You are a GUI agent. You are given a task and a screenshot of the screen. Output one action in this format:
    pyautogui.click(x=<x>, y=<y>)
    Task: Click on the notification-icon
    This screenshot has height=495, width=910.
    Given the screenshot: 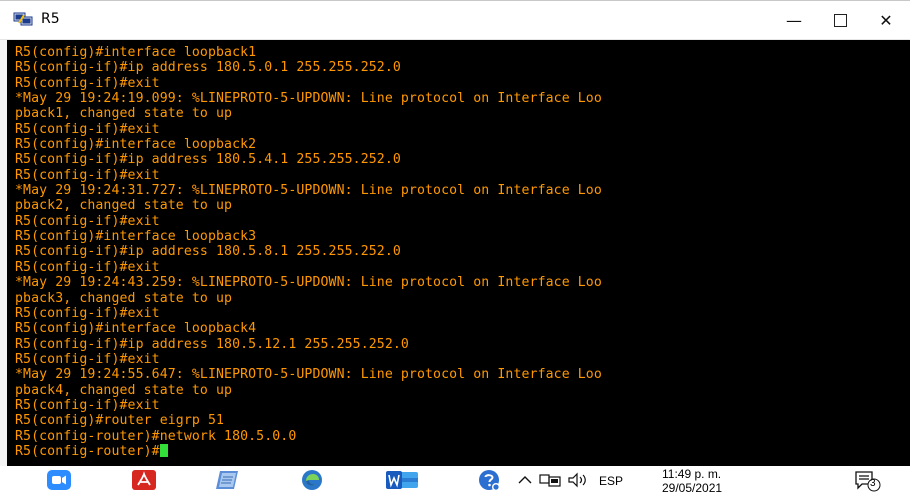 What is the action you would take?
    pyautogui.click(x=868, y=481)
    